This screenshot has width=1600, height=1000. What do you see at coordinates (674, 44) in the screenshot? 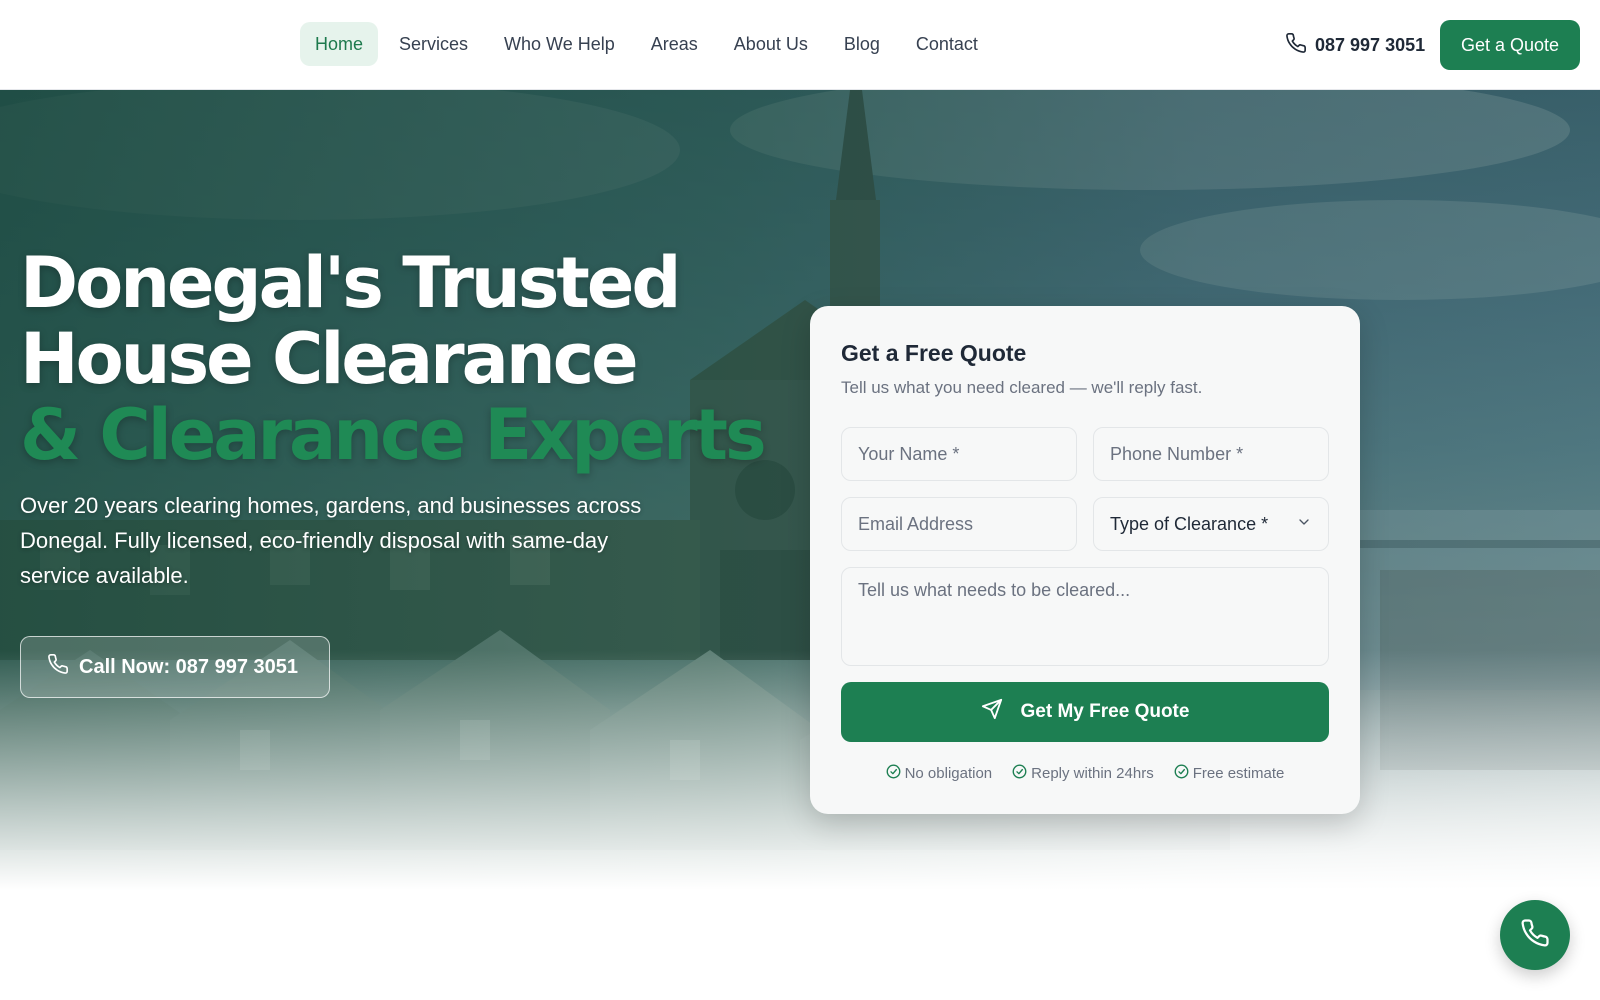
I see `nav-areas: Areas` at bounding box center [674, 44].